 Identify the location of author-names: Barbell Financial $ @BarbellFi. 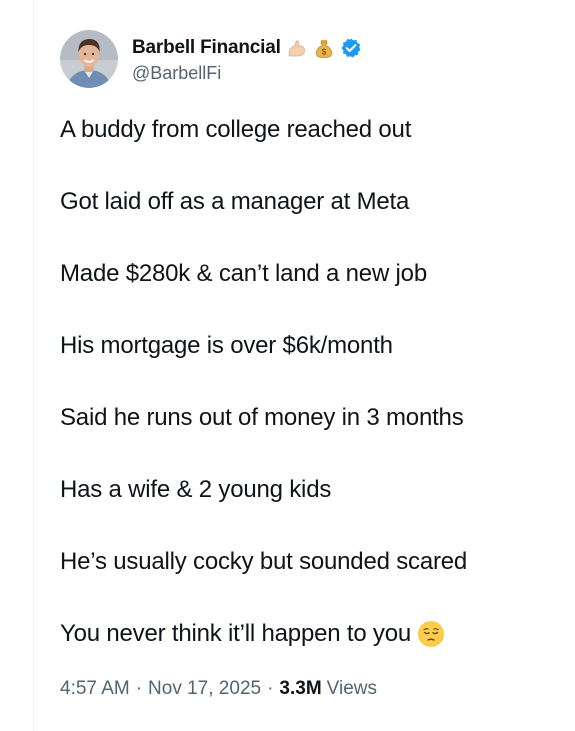
(247, 59).